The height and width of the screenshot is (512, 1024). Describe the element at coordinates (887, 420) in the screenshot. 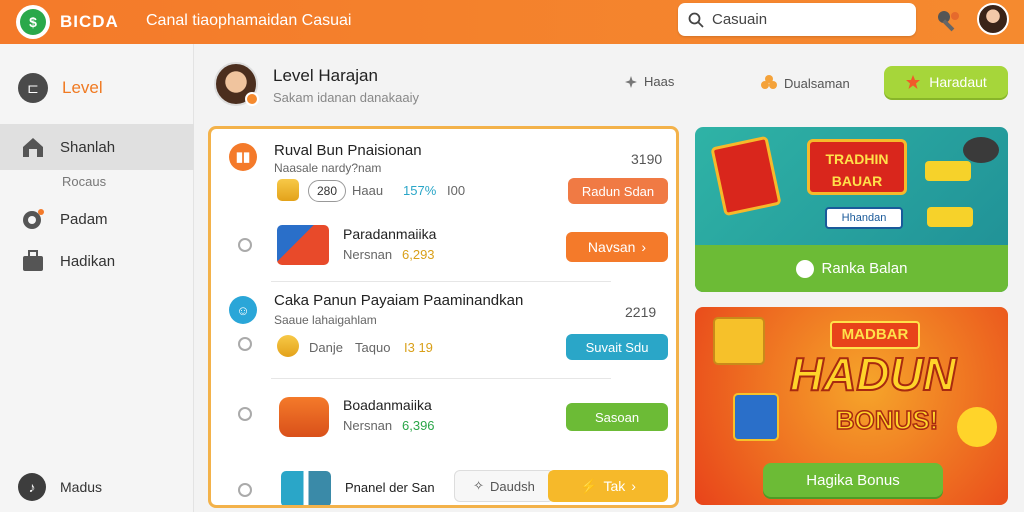

I see `bonus-banner-sub: BONUS!` at that location.